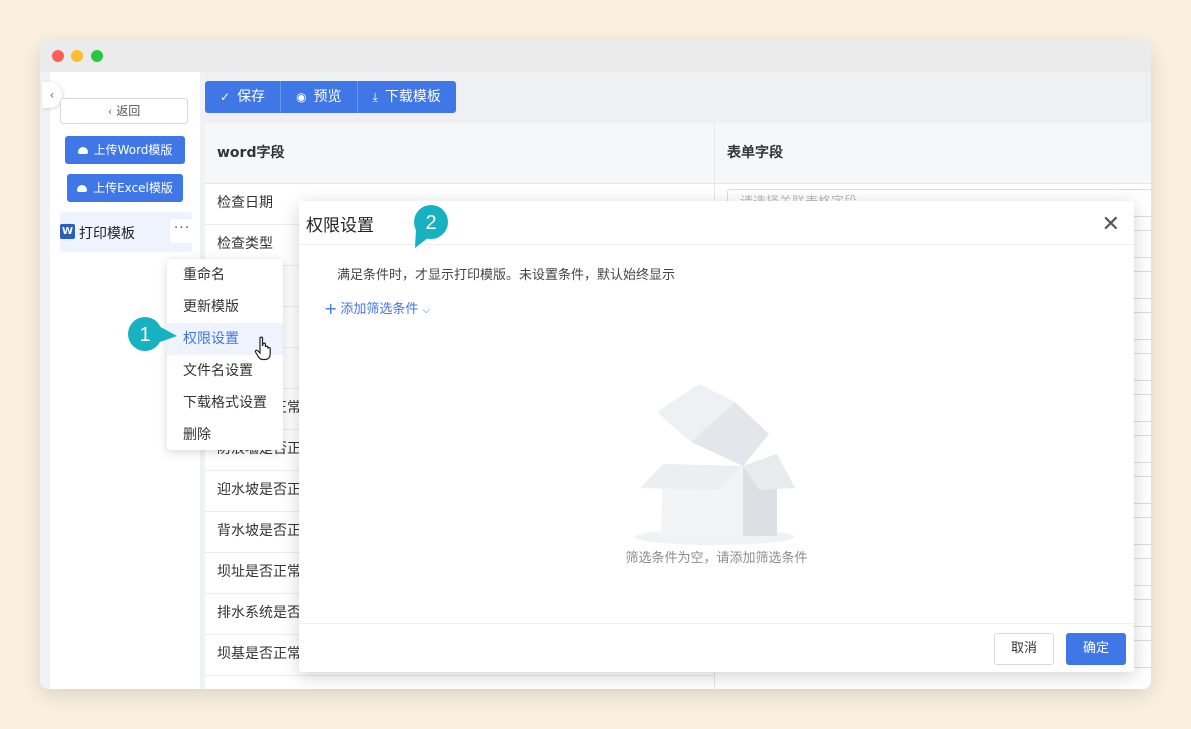  I want to click on step-badge-2: 2, so click(431, 226).